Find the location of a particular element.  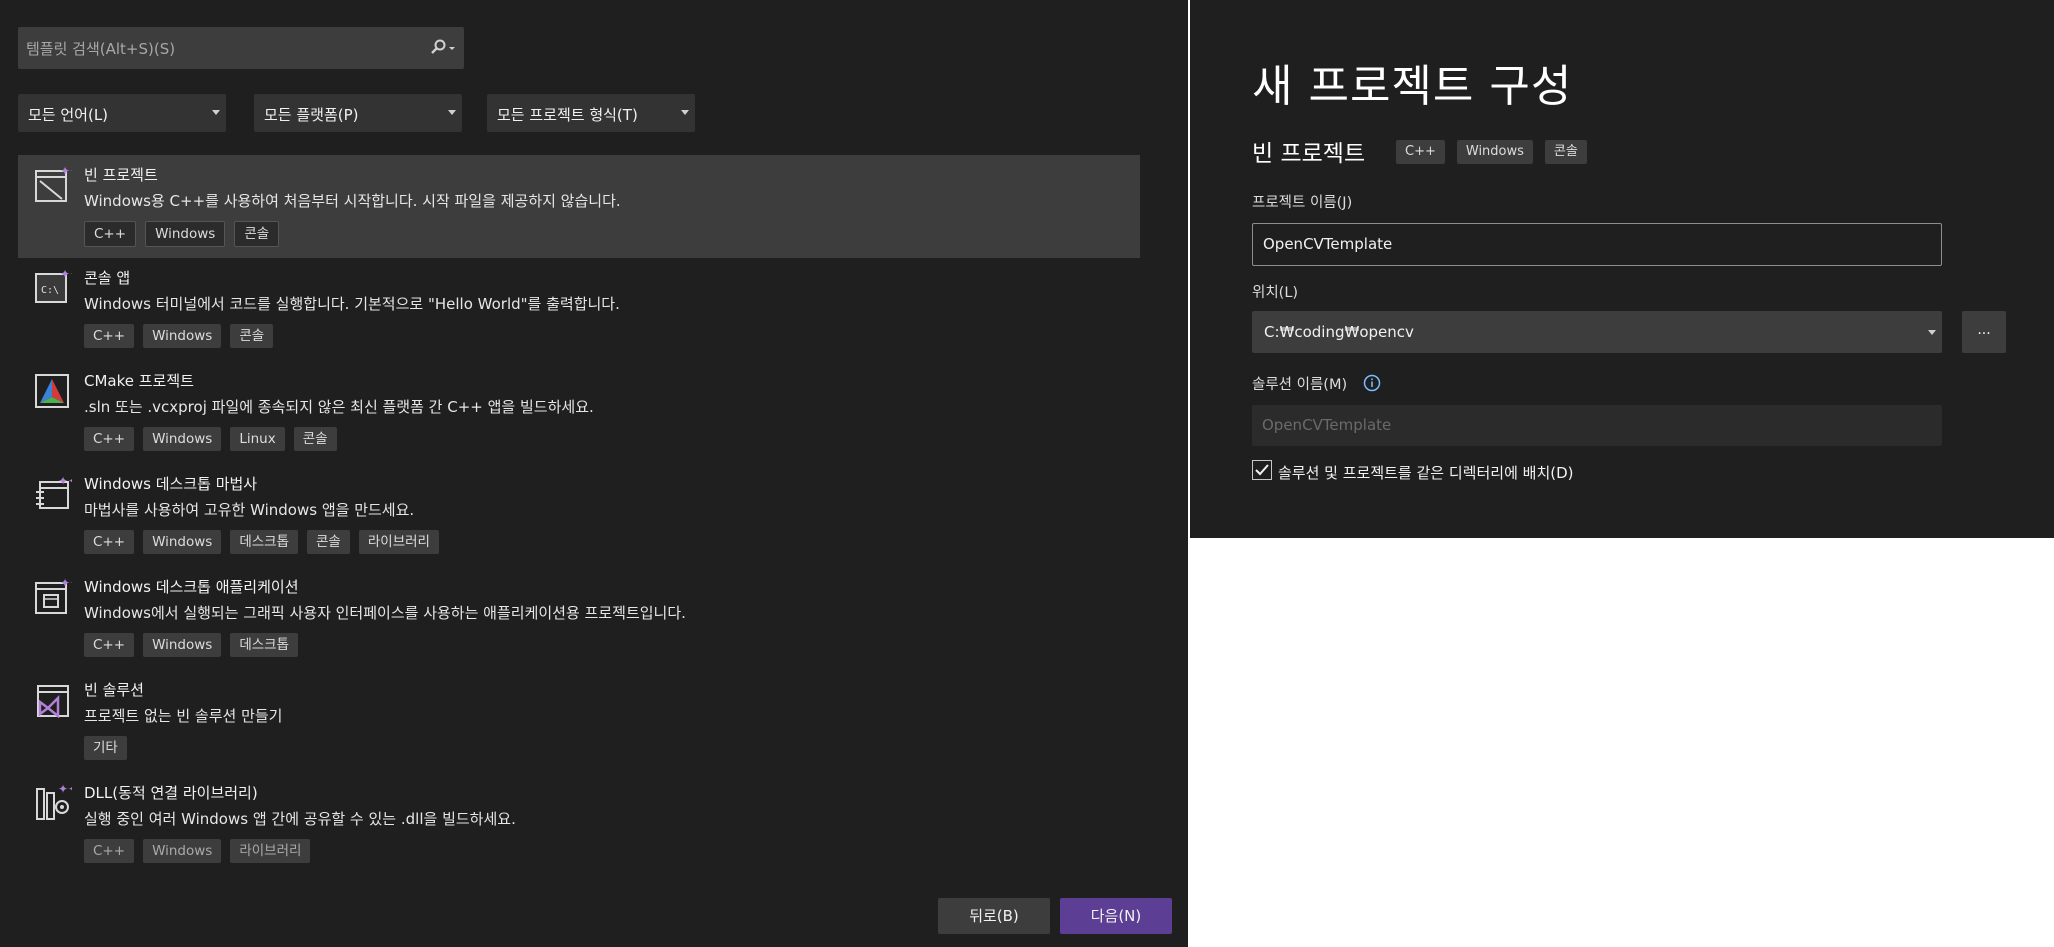

console-app-icon: C:\ ✦✦ is located at coordinates (53, 285).